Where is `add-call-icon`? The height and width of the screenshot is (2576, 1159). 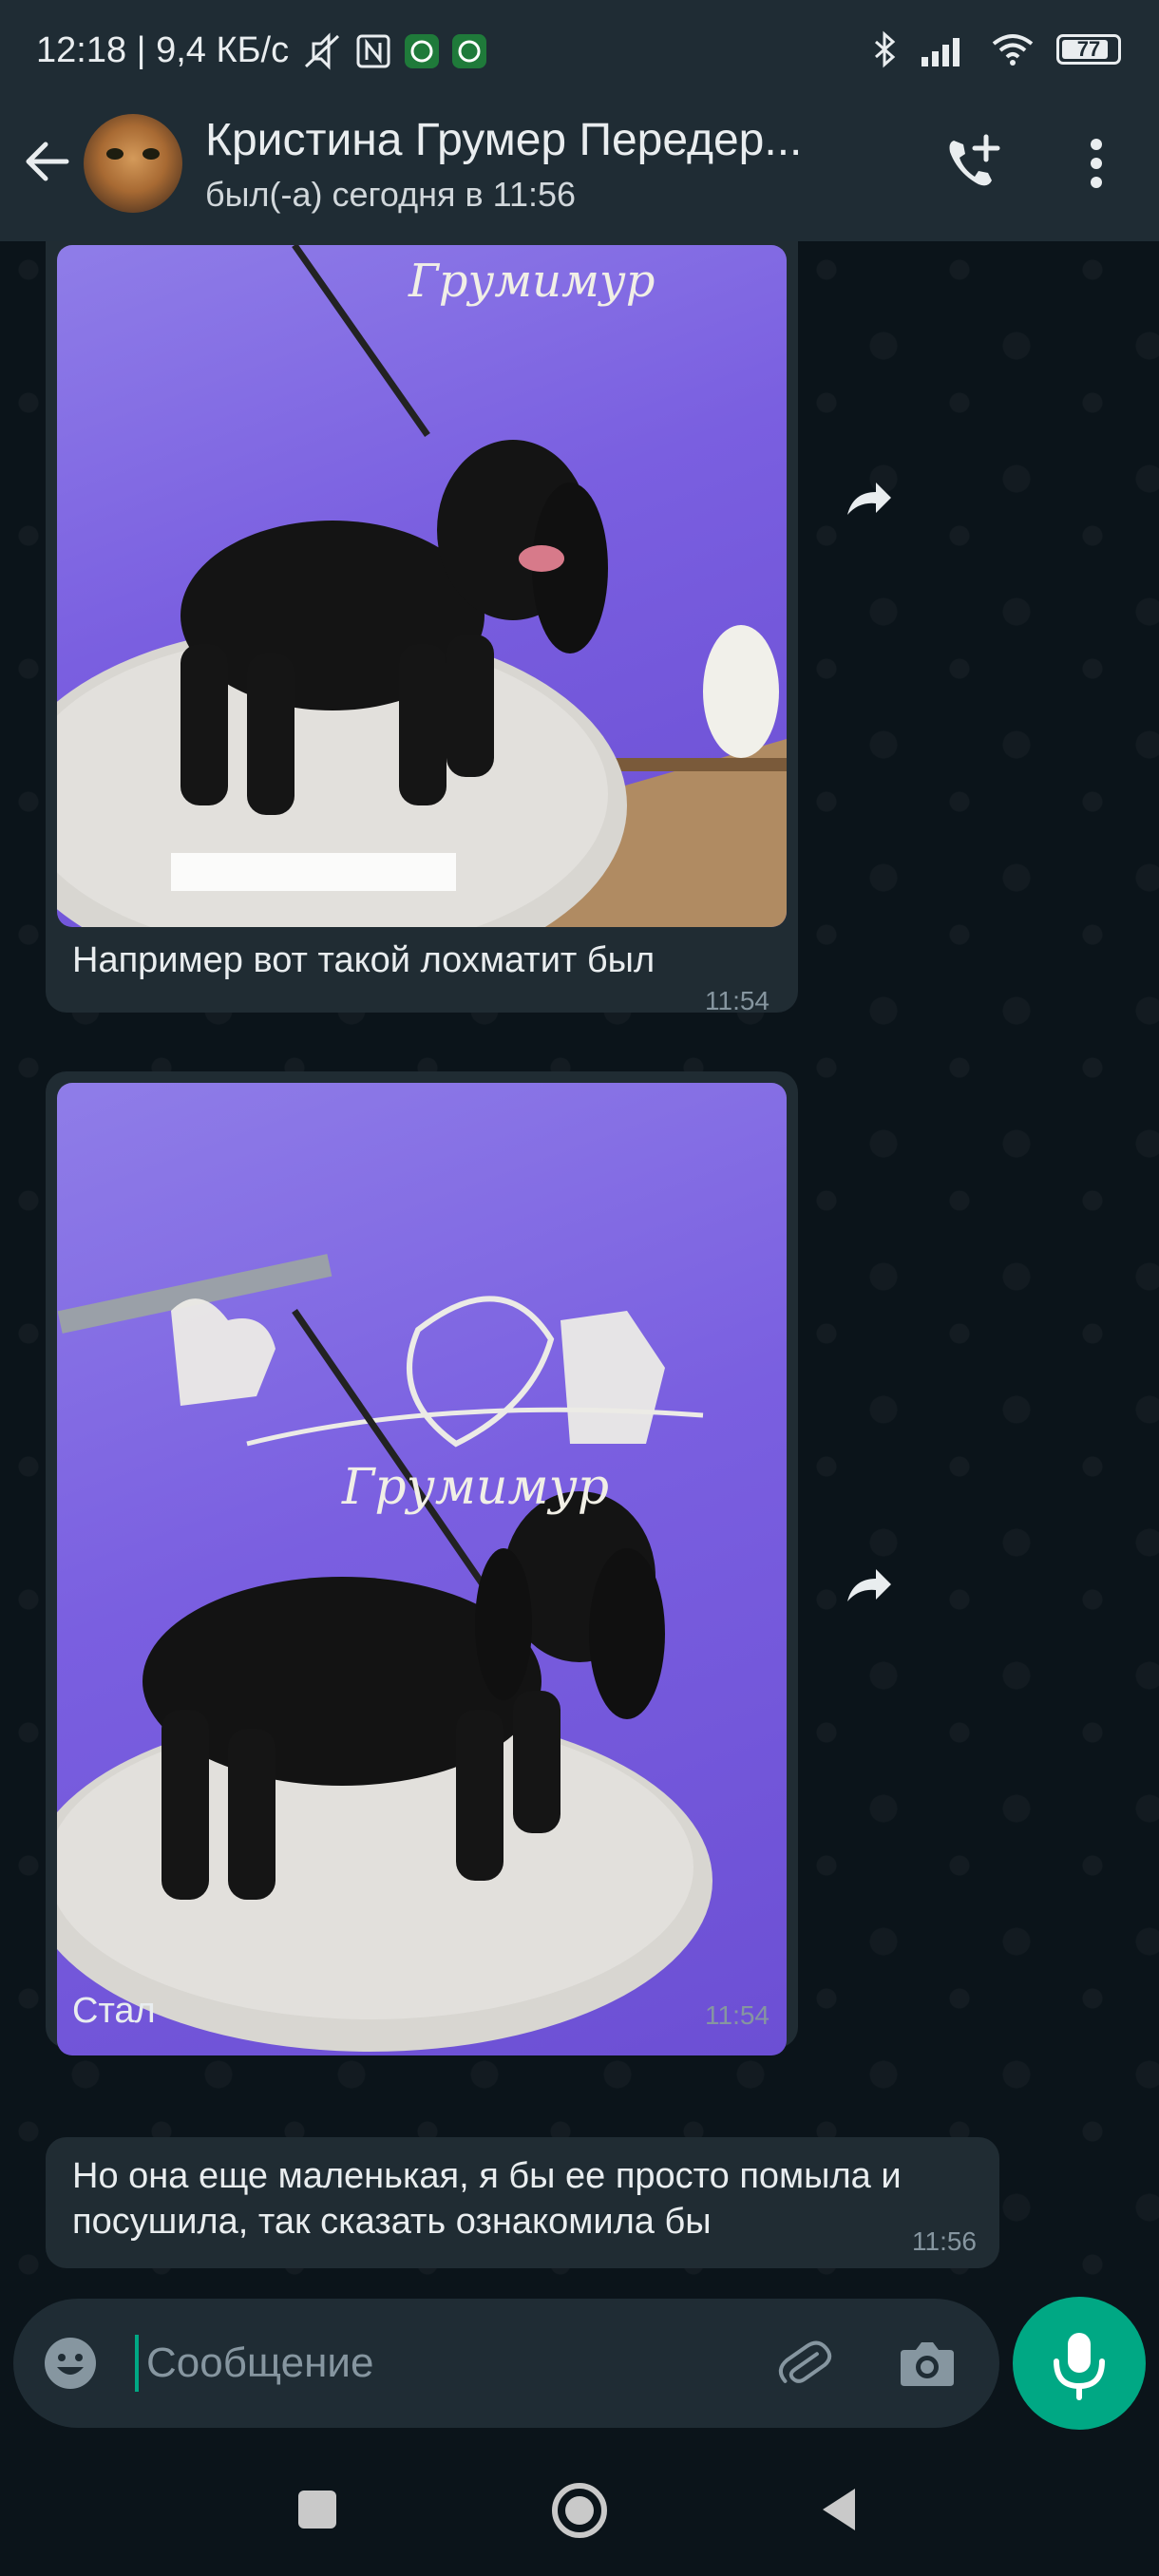
add-call-icon is located at coordinates (972, 163).